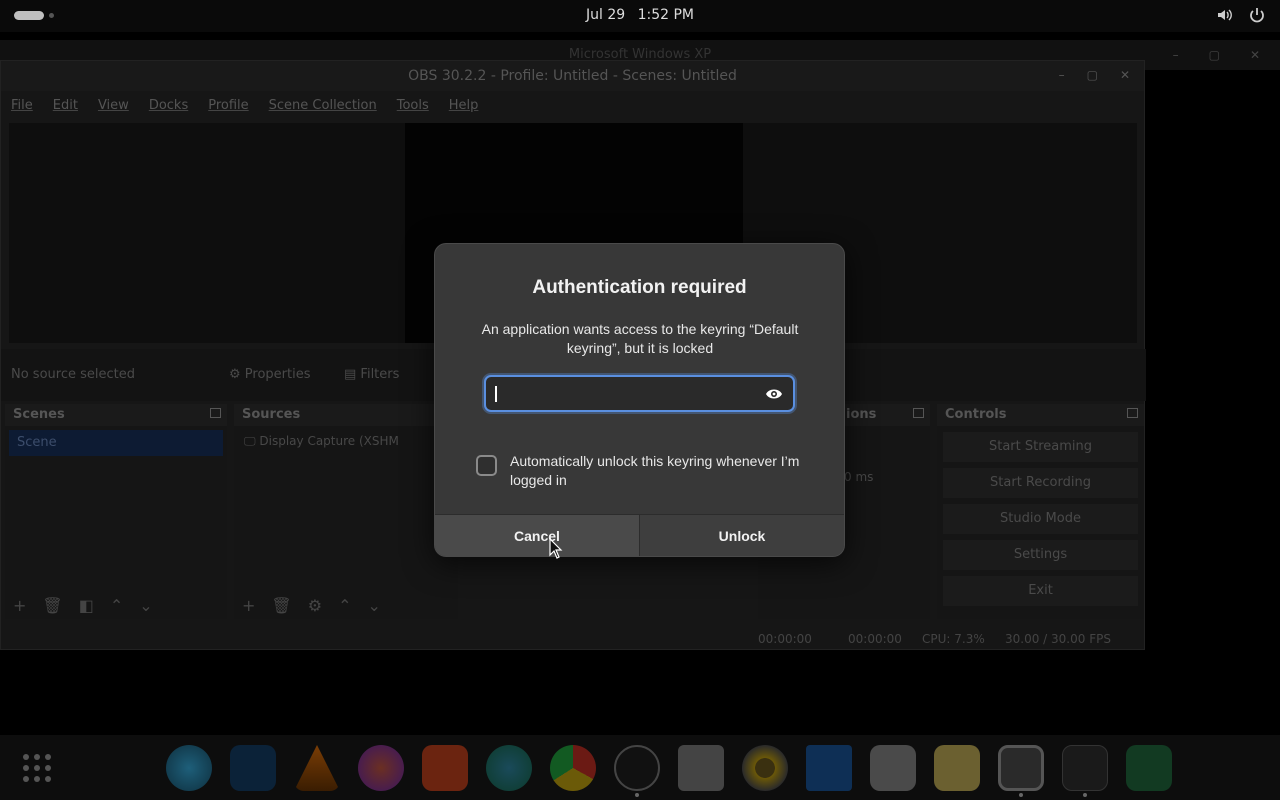  I want to click on vscode-icon, so click(253, 768).